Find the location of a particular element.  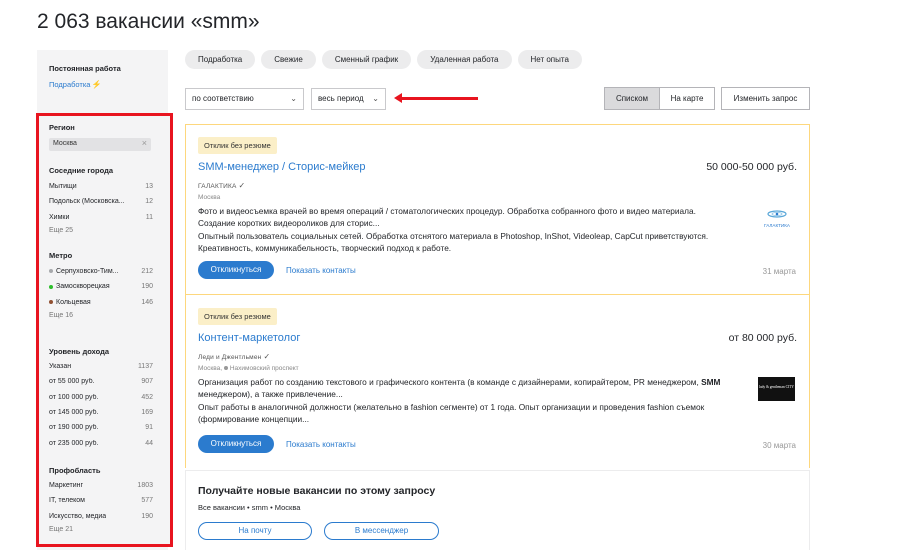

option-label: Маркетинг is located at coordinates (66, 486).